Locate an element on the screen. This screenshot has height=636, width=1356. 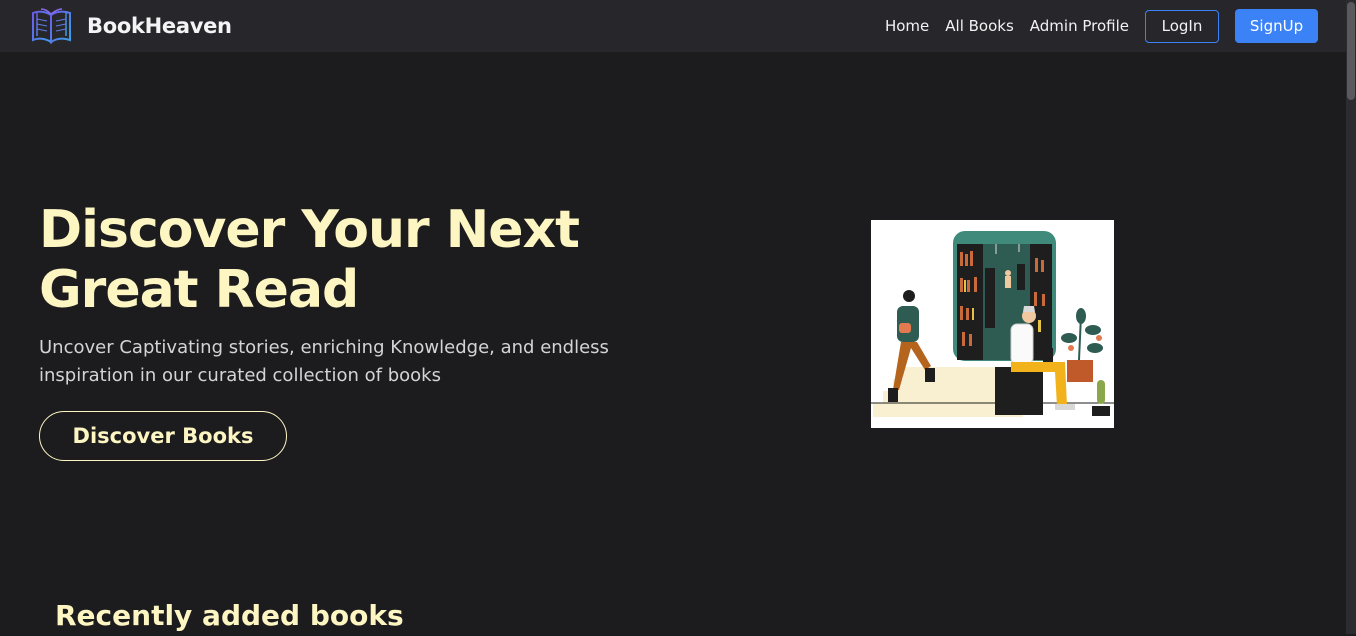
reading-people-illustration is located at coordinates (992, 324).